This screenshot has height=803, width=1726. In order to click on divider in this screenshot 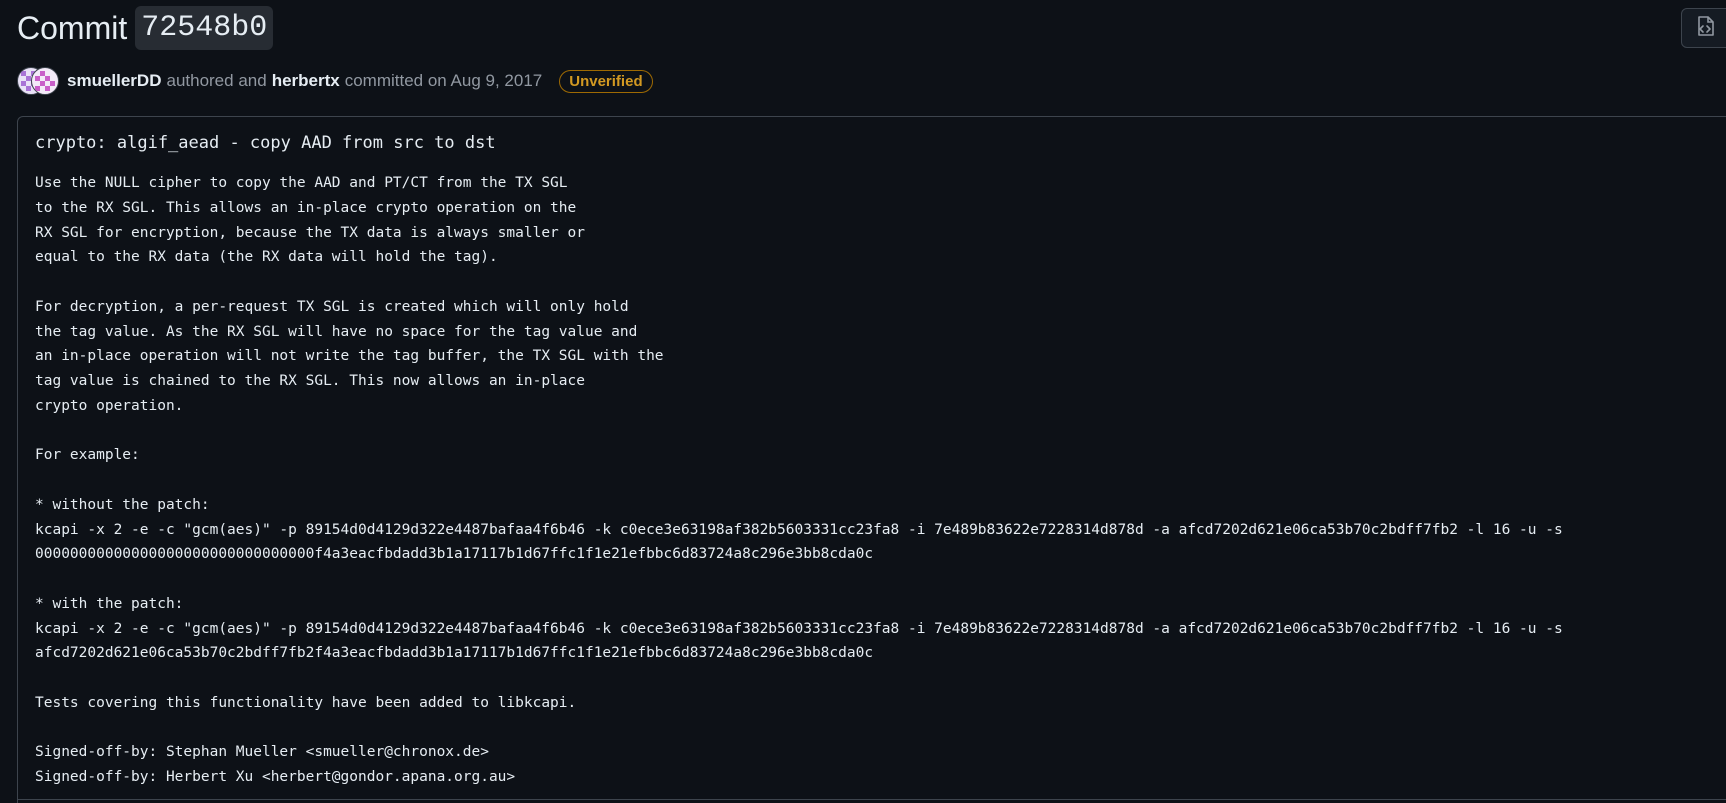, I will do `click(872, 799)`.